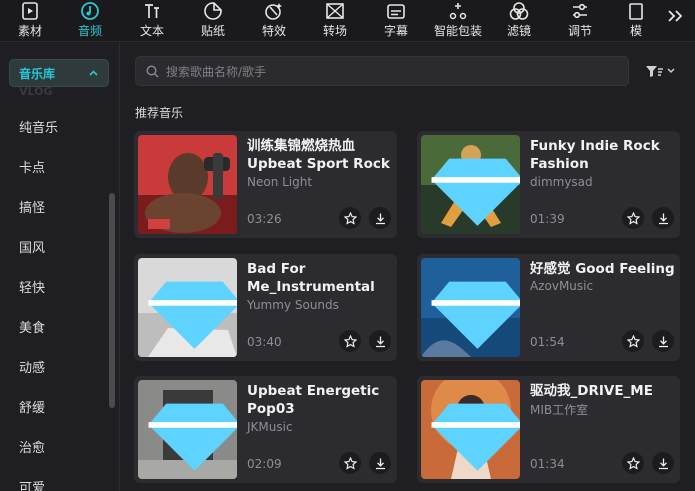 This screenshot has height=491, width=695. Describe the element at coordinates (151, 31) in the screenshot. I see `tab-text-label: 文本` at that location.